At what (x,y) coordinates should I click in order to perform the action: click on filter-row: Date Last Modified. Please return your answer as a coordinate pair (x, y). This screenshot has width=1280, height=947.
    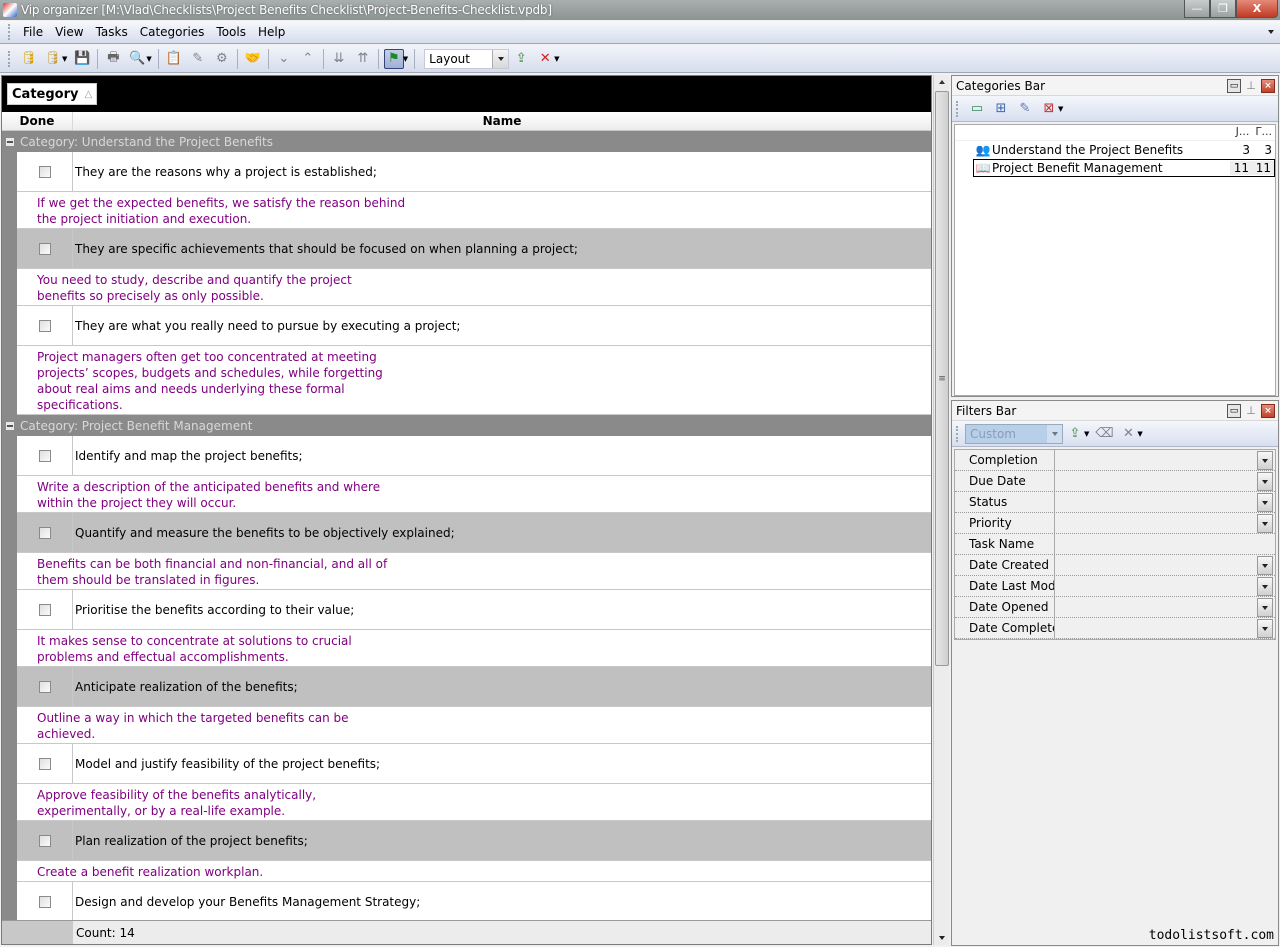
    Looking at the image, I should click on (1115, 586).